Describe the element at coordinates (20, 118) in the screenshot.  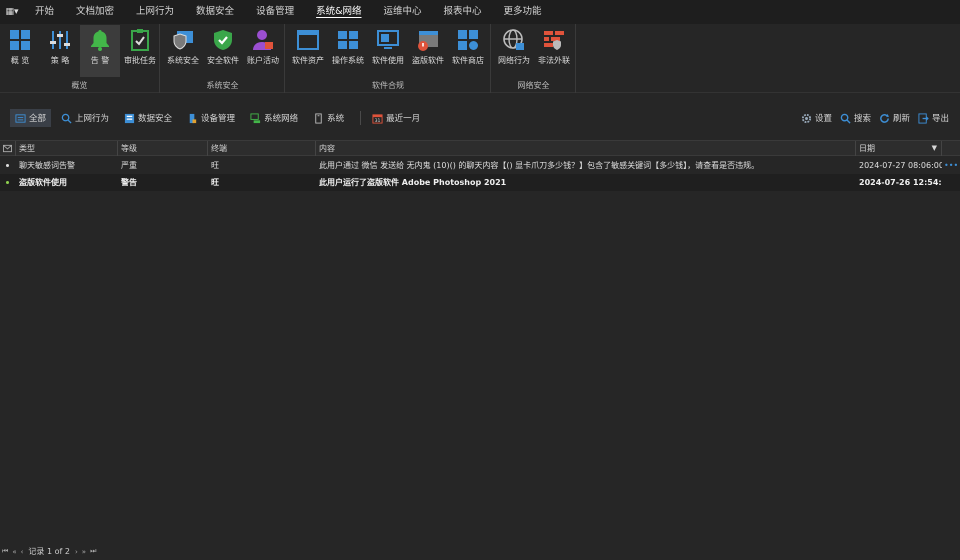
I see `list-icon` at that location.